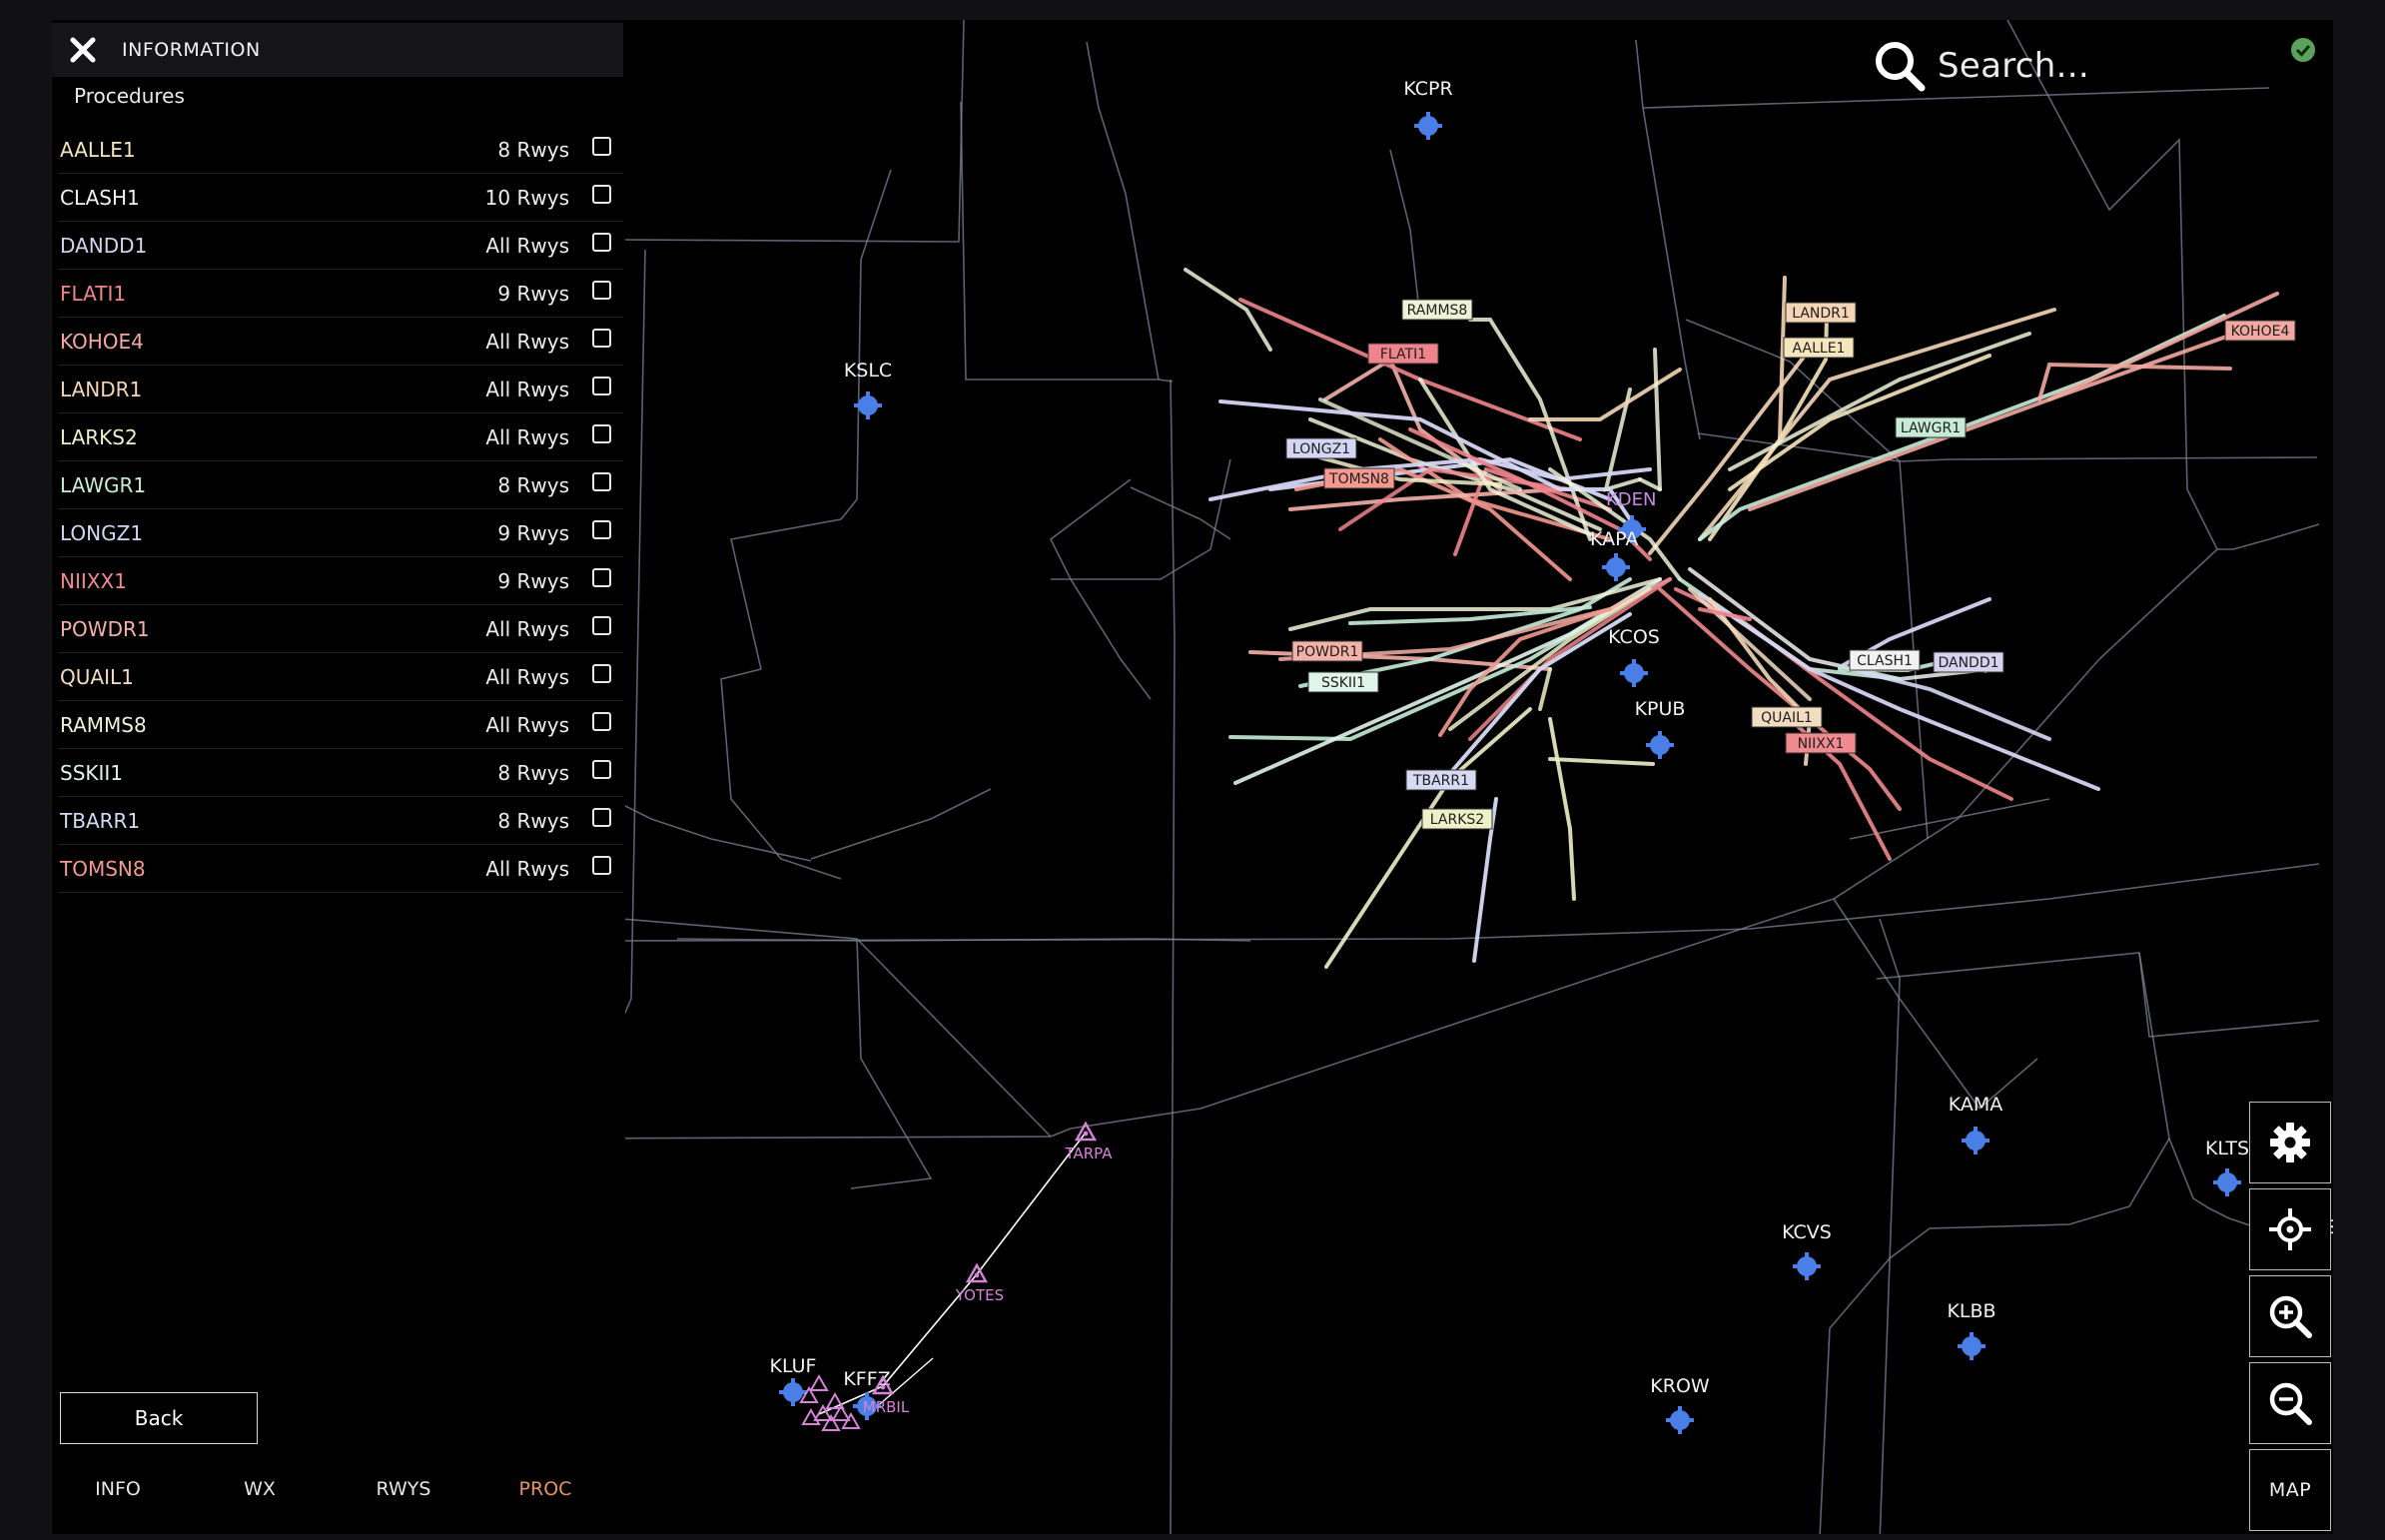 The height and width of the screenshot is (1540, 2385). What do you see at coordinates (1931, 427) in the screenshot?
I see `procedure-tag-lawgr1: LAWGR1` at bounding box center [1931, 427].